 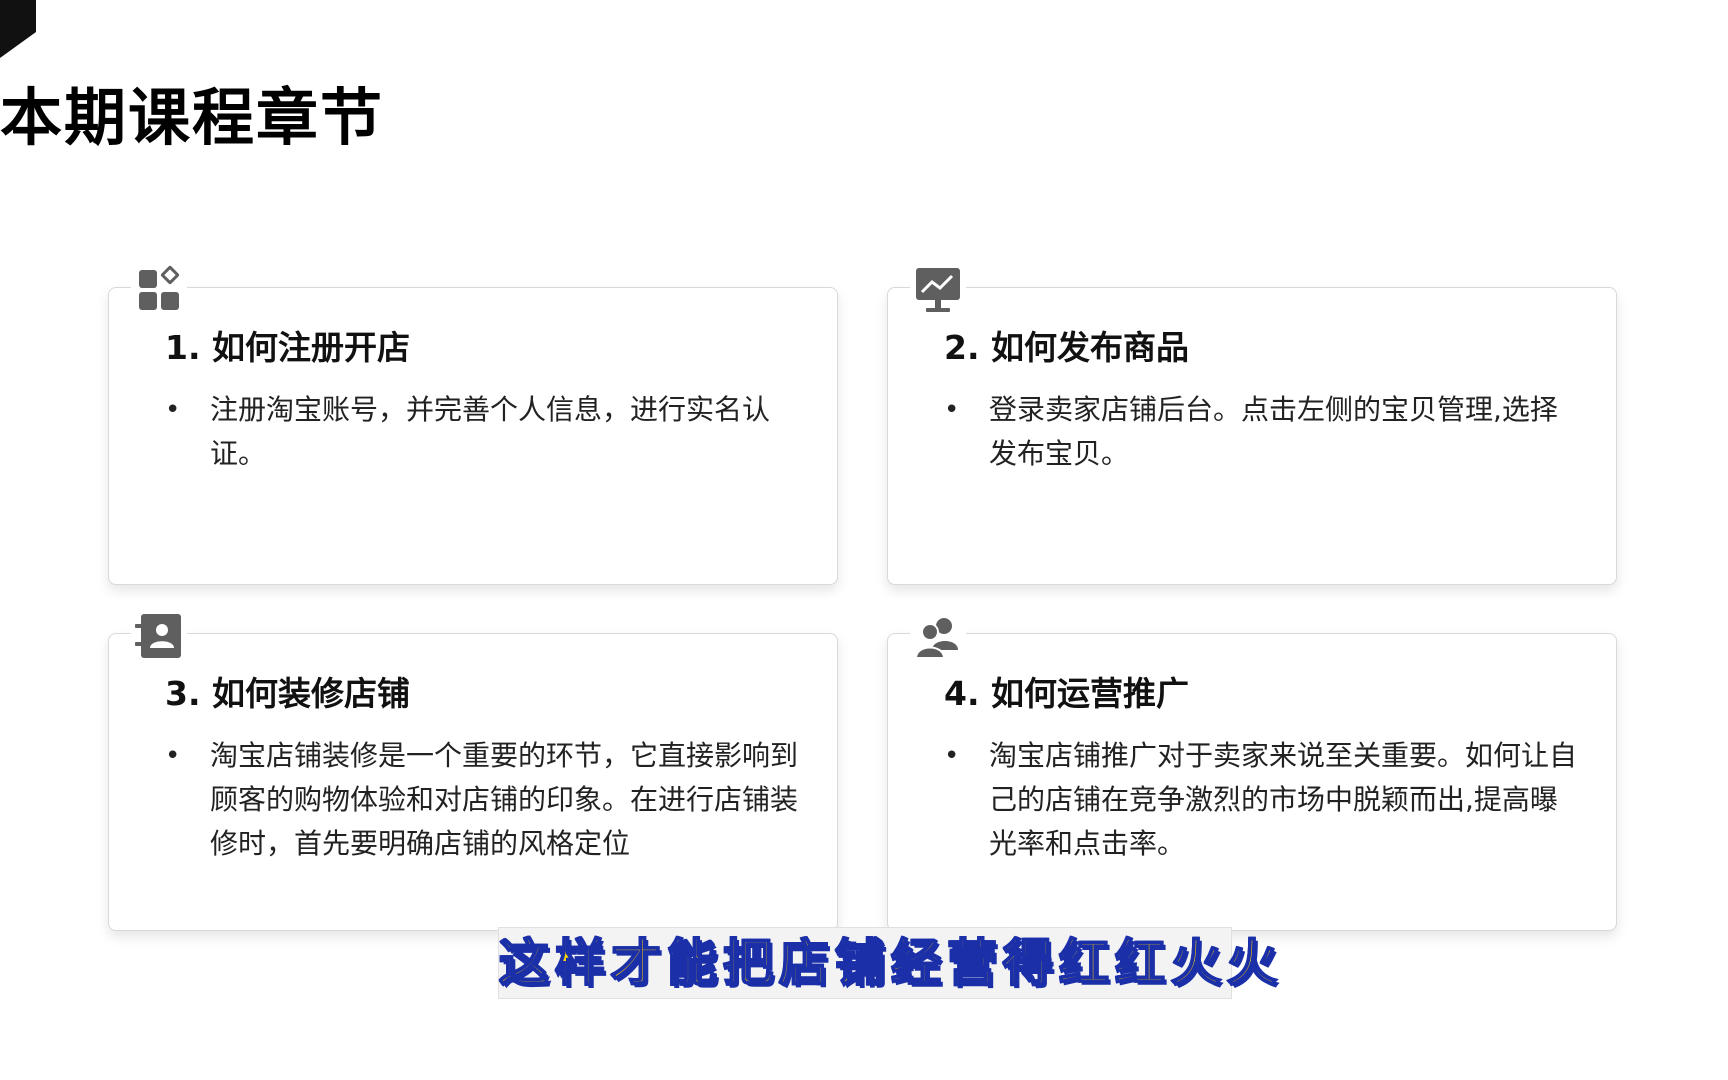 What do you see at coordinates (287, 347) in the screenshot?
I see `card-title: 1. 如何注册开店` at bounding box center [287, 347].